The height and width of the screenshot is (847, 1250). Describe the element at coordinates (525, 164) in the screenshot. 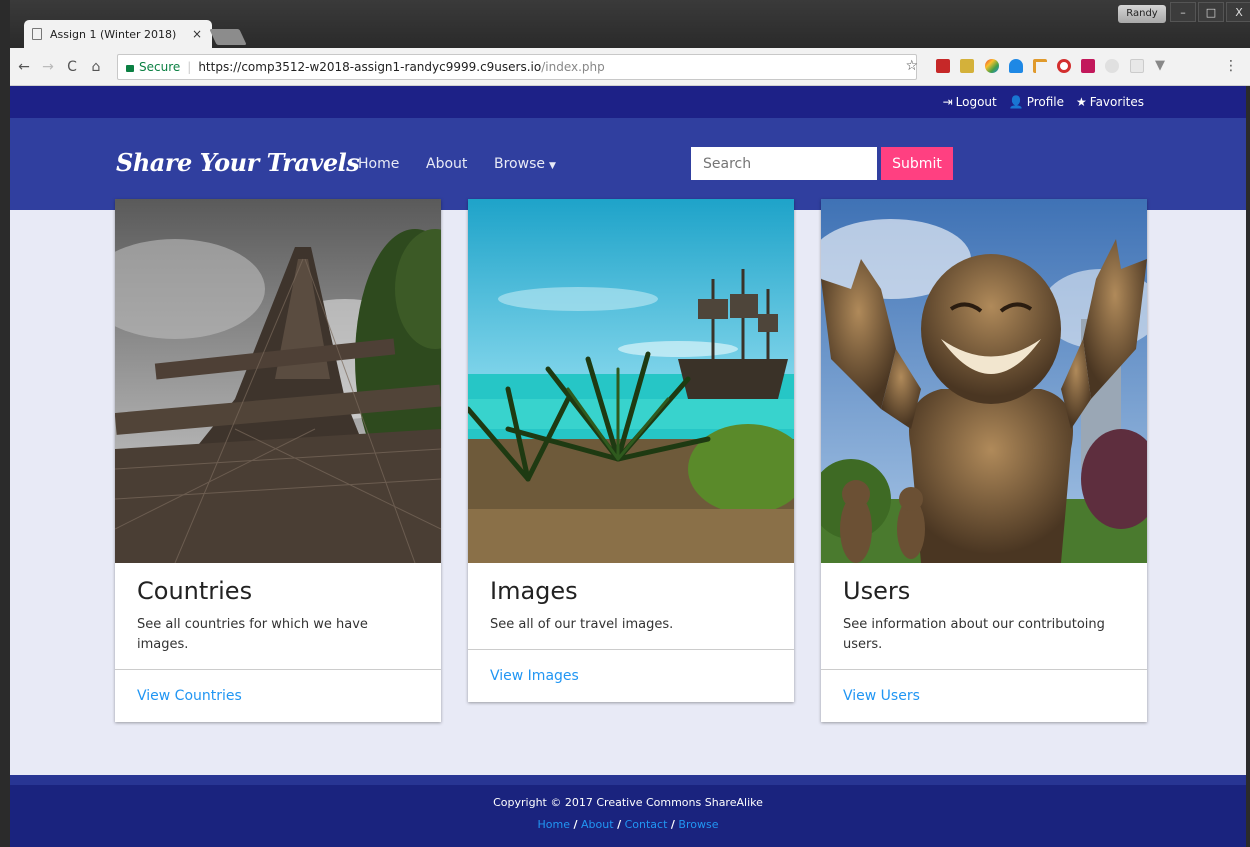

I see `nav-browse: Browse ▼` at that location.